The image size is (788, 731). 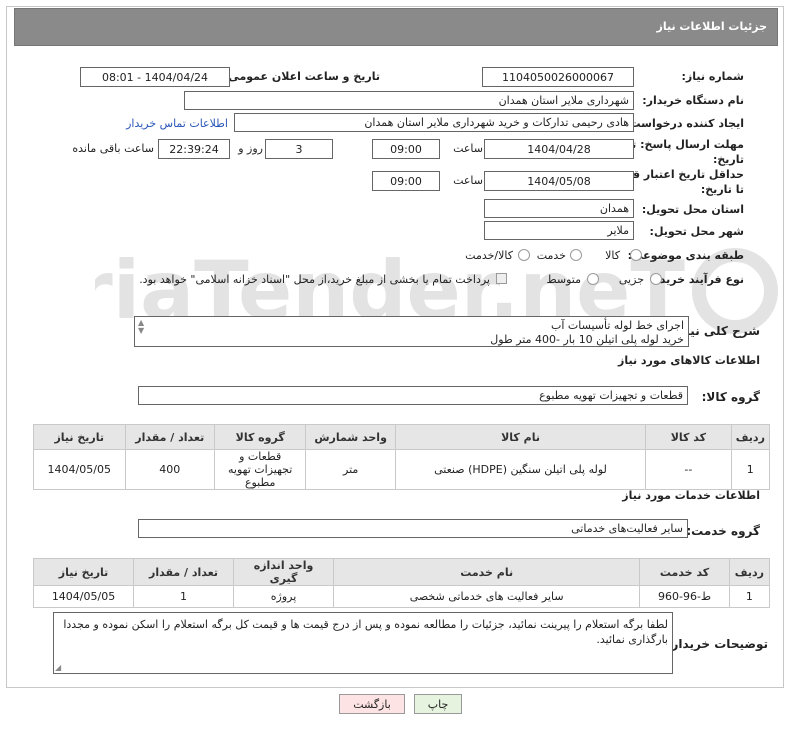 What do you see at coordinates (396, 27) in the screenshot?
I see `page-title-bar: جزئیات اطلاعات نیاز` at bounding box center [396, 27].